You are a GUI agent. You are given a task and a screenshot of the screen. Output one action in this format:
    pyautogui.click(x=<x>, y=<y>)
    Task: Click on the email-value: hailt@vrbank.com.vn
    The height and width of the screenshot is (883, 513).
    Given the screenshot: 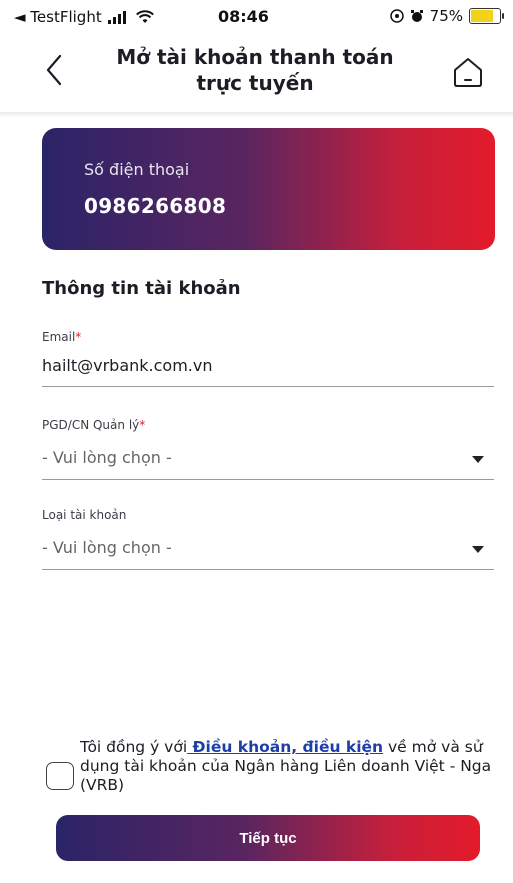 What is the action you would take?
    pyautogui.click(x=127, y=365)
    